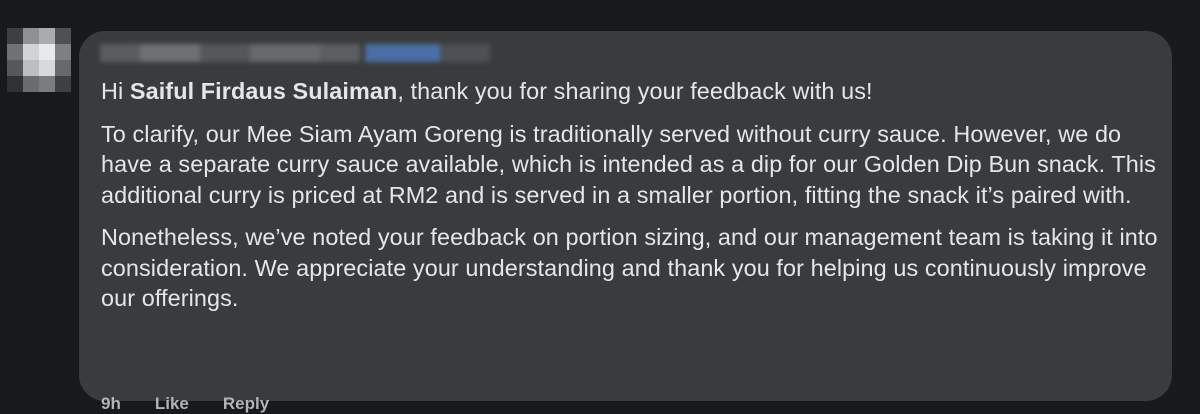 Image resolution: width=1200 pixels, height=414 pixels. I want to click on like-button: Like, so click(172, 404).